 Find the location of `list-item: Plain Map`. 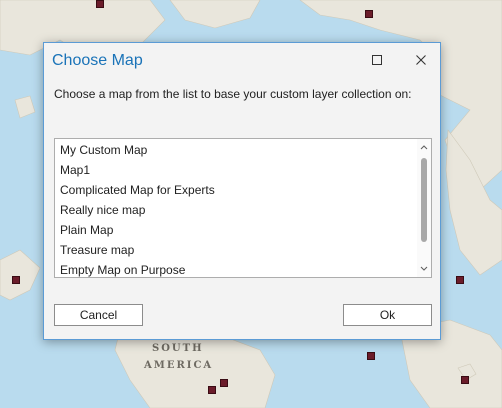

list-item: Plain Map is located at coordinates (236, 230).